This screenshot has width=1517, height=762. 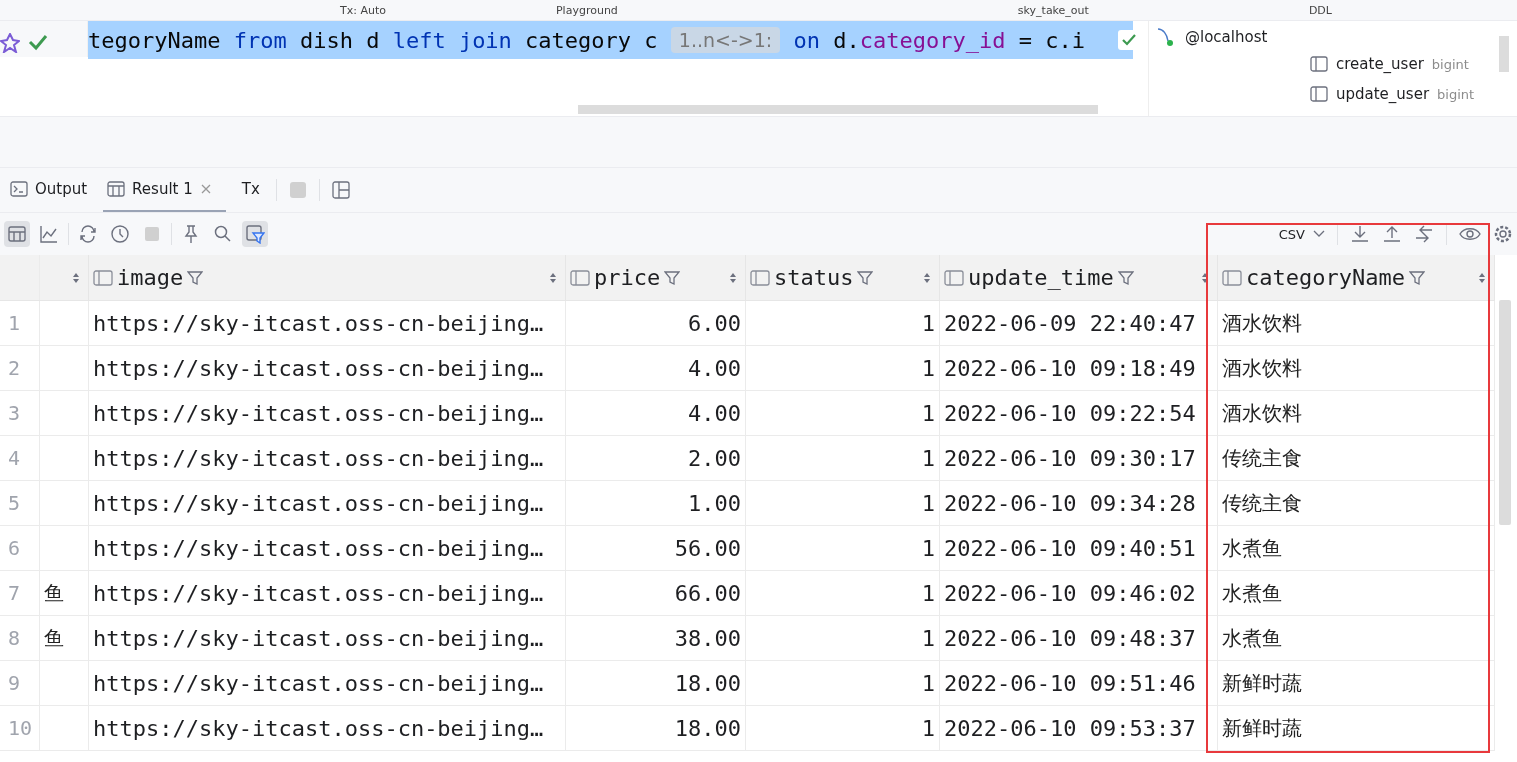 What do you see at coordinates (1079, 638) in the screenshot?
I see `table-cell: 2022-06-10 09:48:37` at bounding box center [1079, 638].